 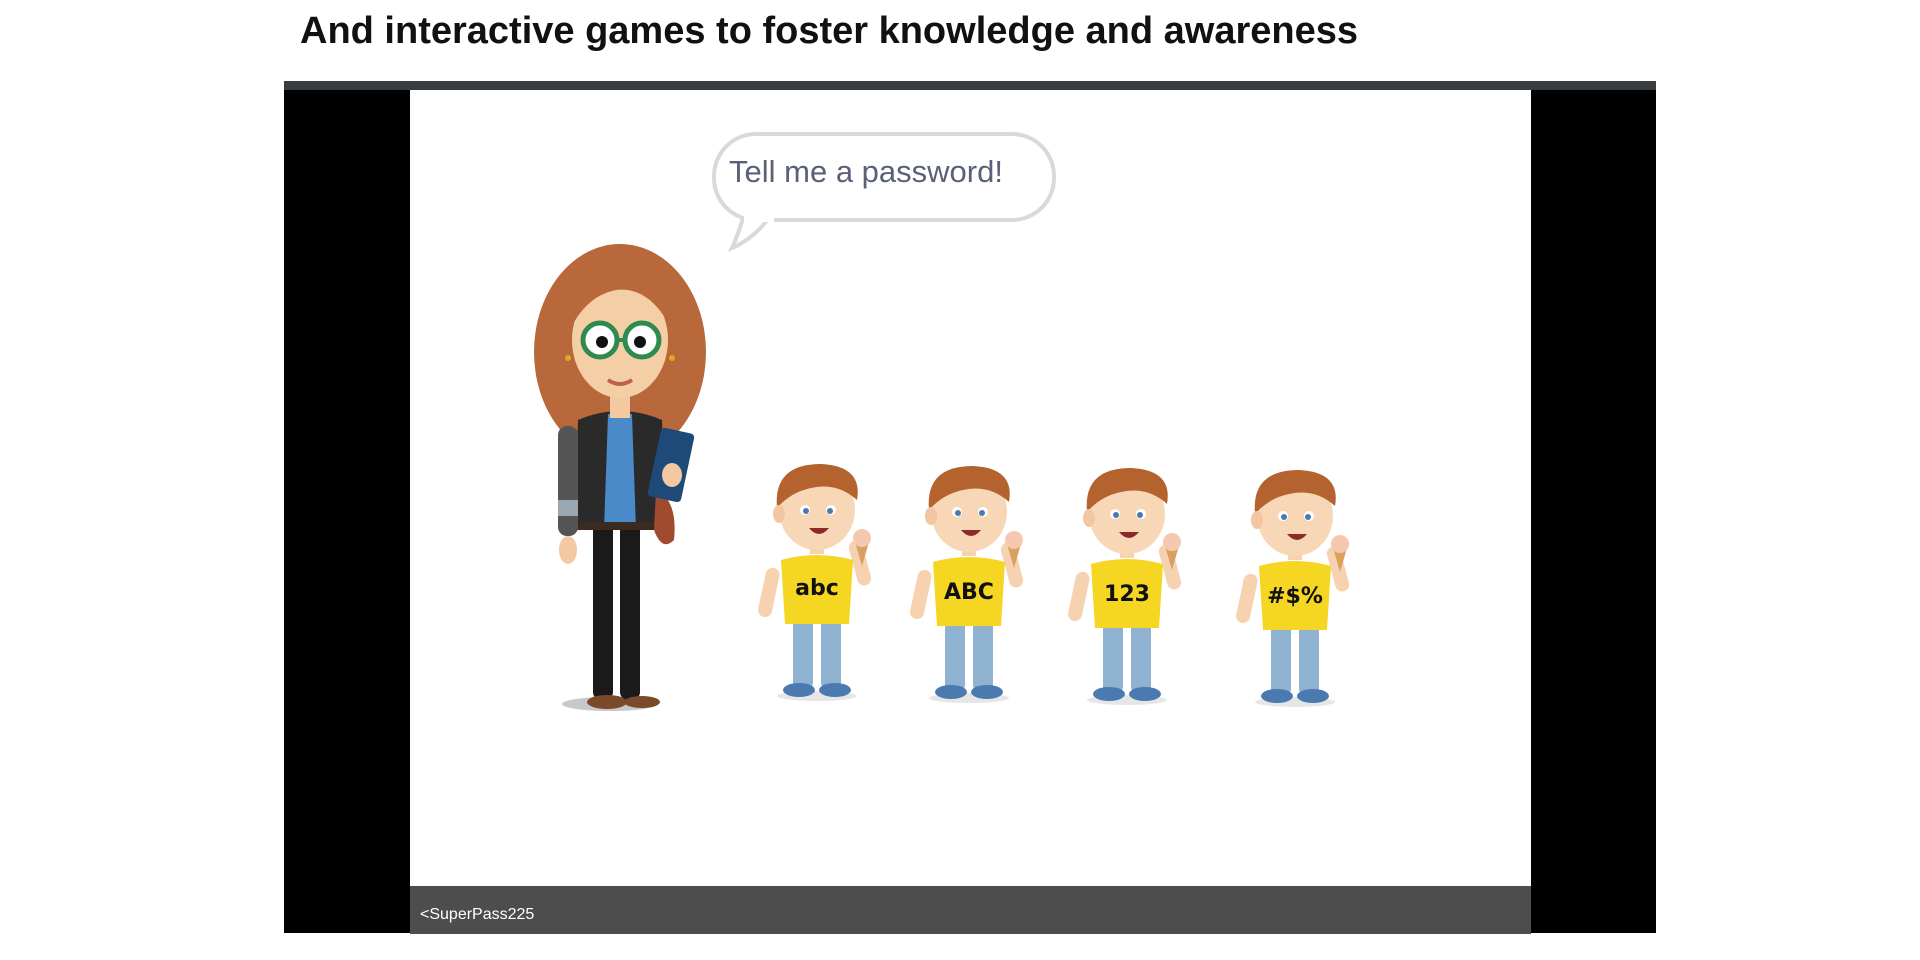 I want to click on shirt-label-lowercase: abc, so click(x=817, y=588).